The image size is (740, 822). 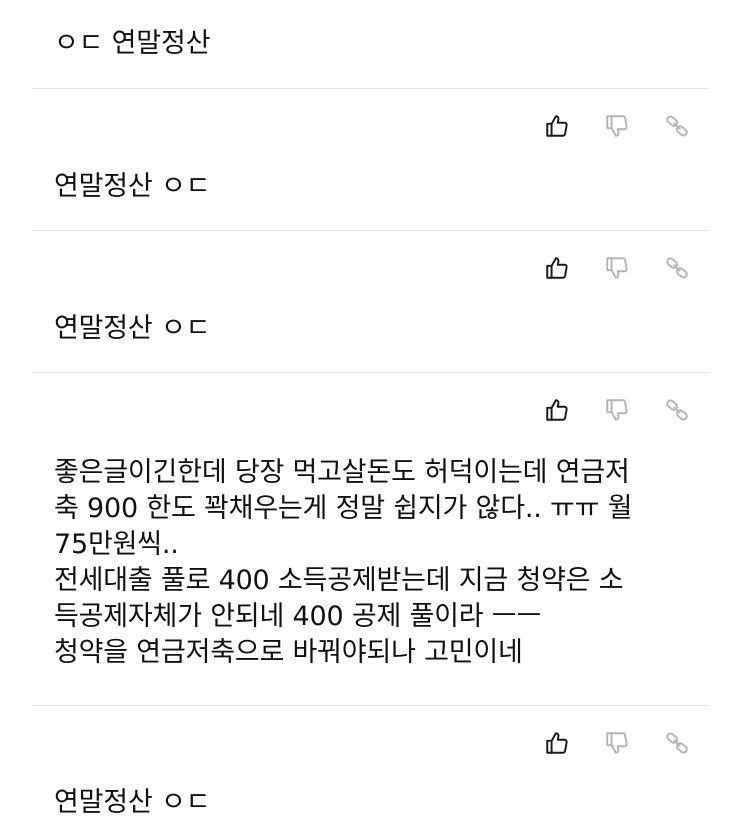 I want to click on comment-text: ㅇㄷ 연말정산, so click(x=132, y=43).